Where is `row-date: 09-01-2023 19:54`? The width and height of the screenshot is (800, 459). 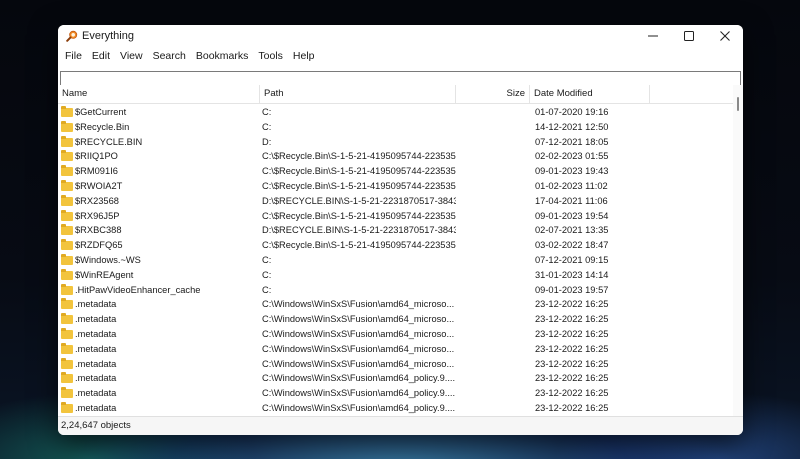
row-date: 09-01-2023 19:54 is located at coordinates (572, 215).